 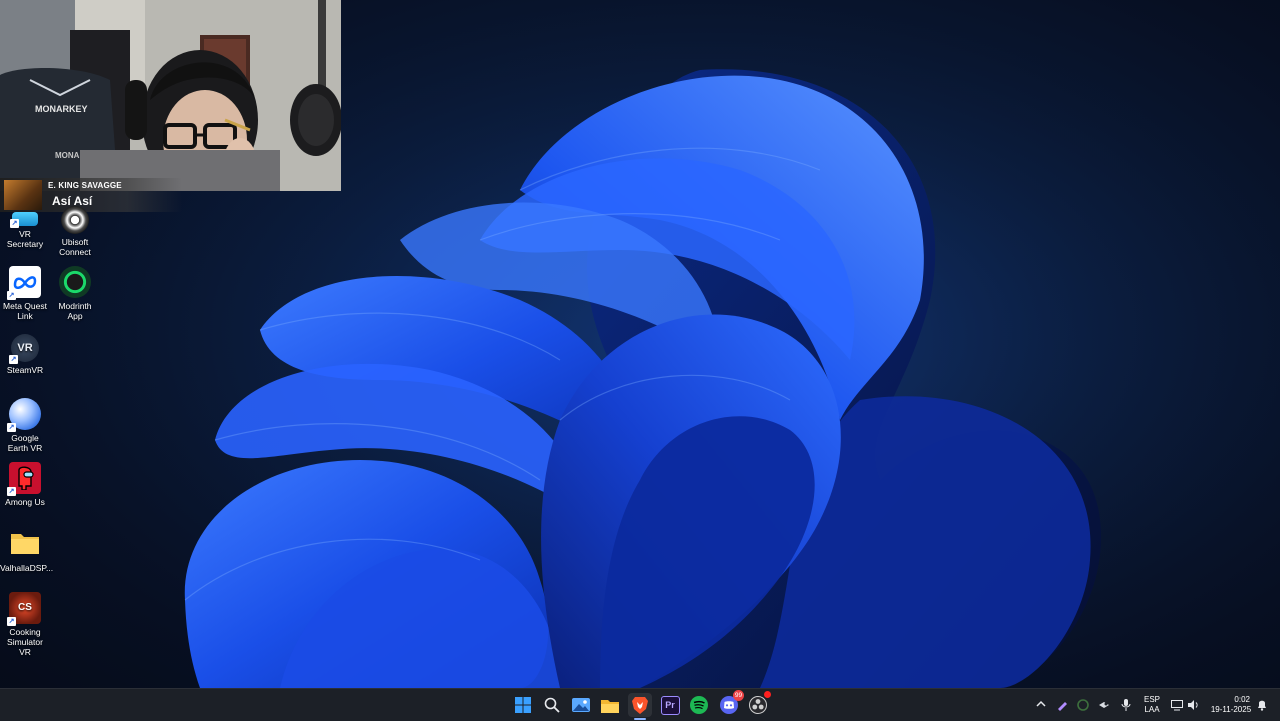 I want to click on search-icon, so click(x=552, y=705).